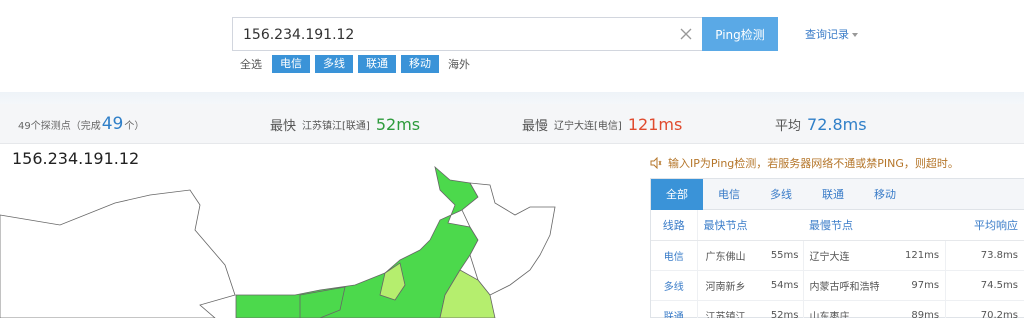  I want to click on tab-multiline: 多线, so click(781, 194).